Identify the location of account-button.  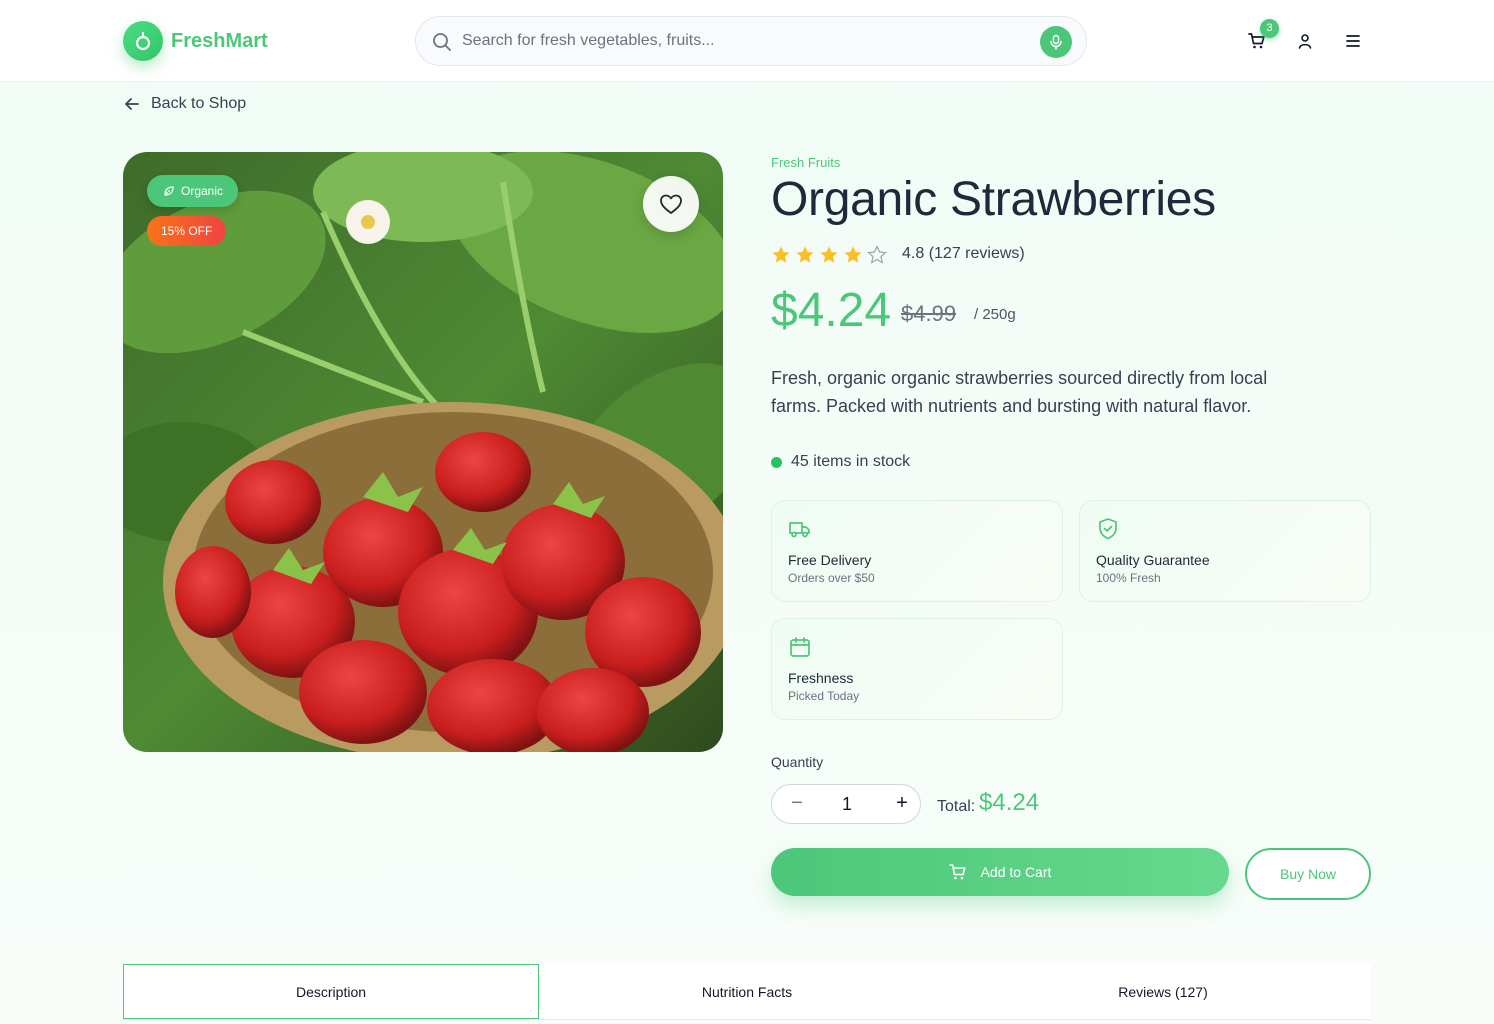
(1305, 41).